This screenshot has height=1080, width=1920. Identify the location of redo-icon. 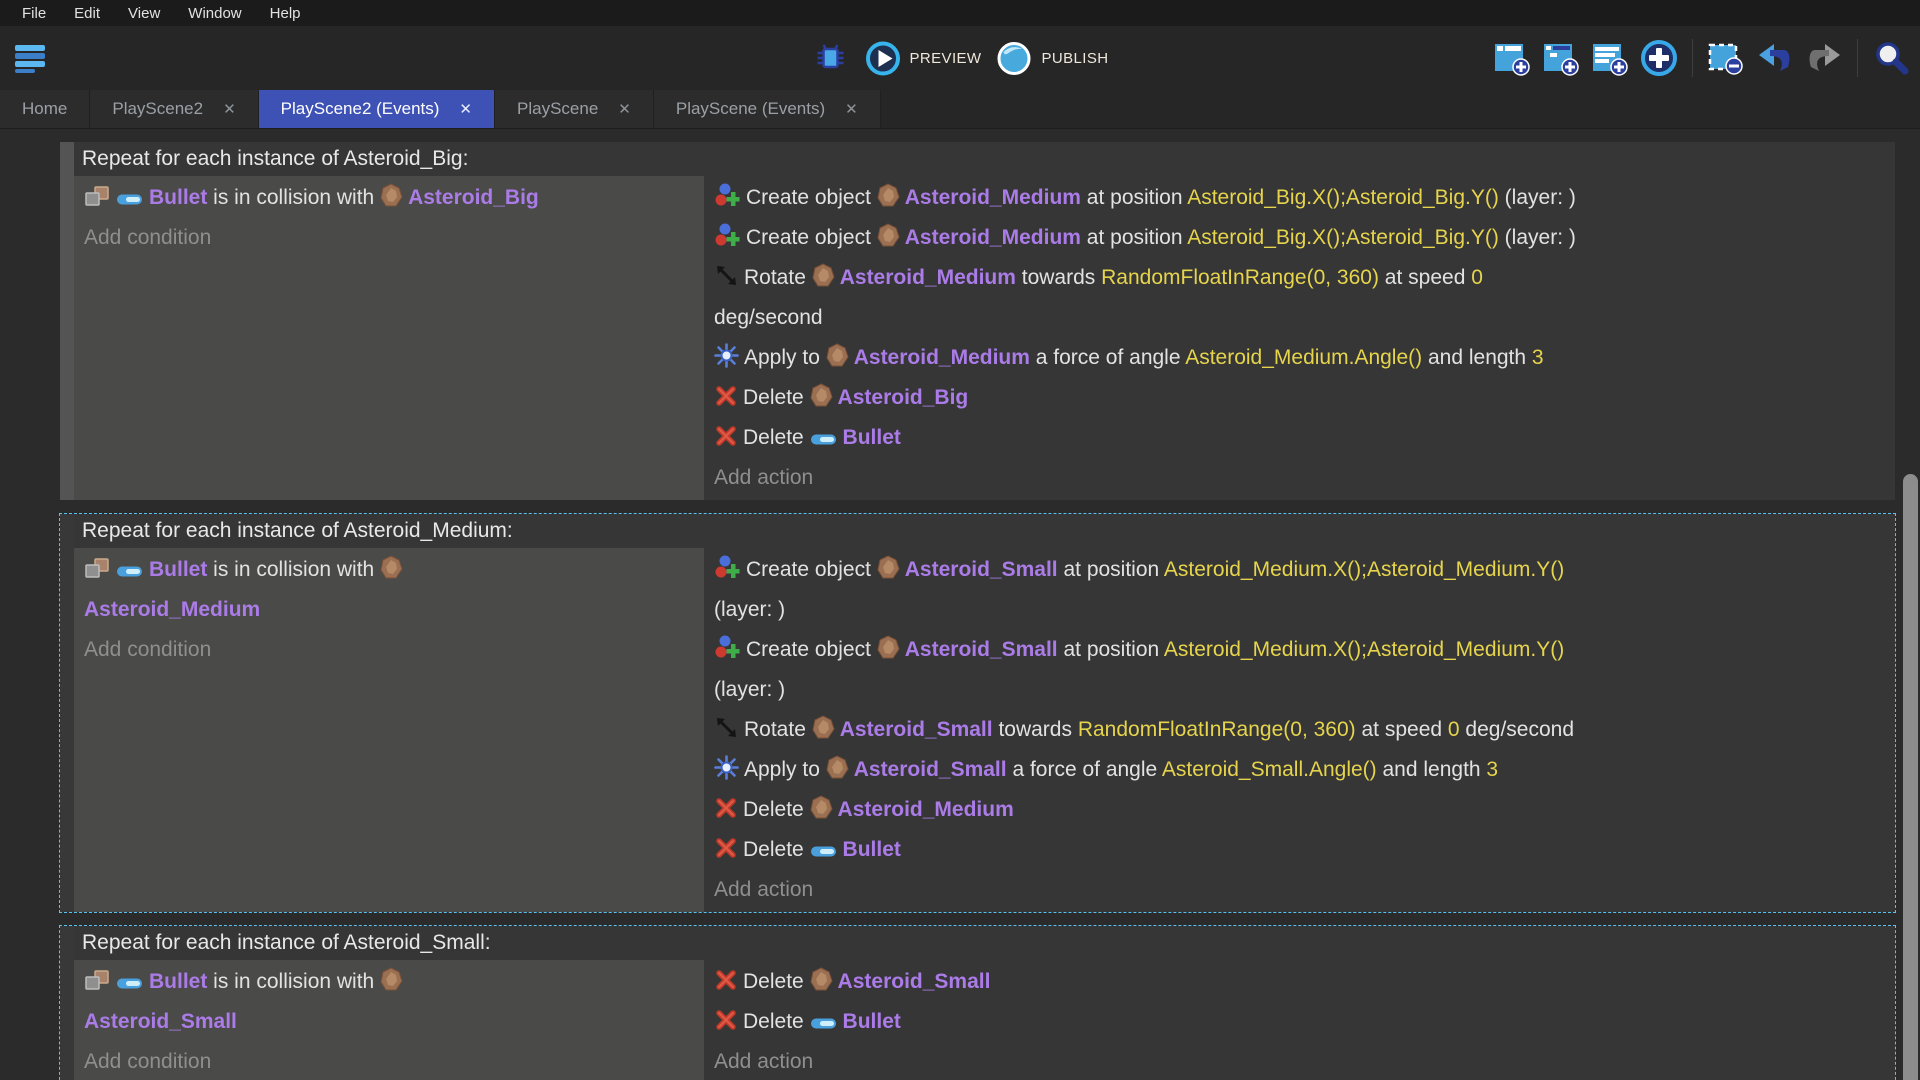
(1824, 58).